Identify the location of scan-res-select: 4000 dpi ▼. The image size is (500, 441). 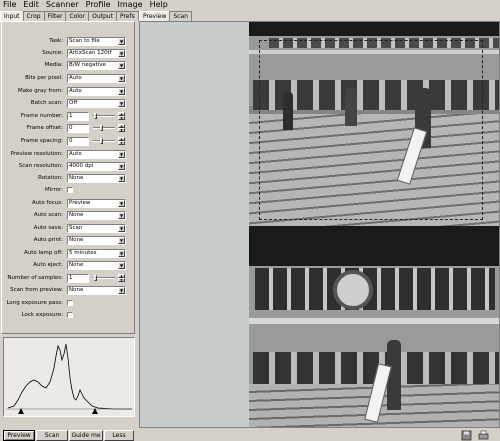
(96, 166).